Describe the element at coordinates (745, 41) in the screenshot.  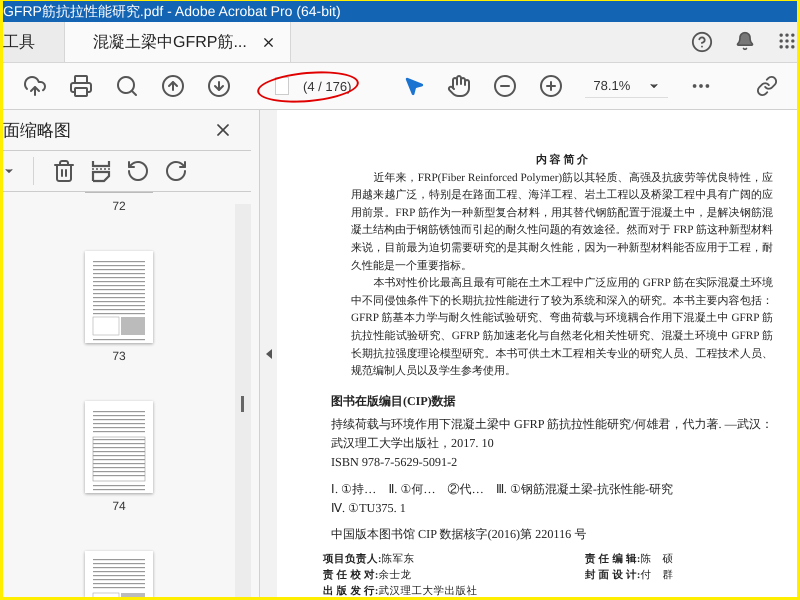
I see `bell-icon` at that location.